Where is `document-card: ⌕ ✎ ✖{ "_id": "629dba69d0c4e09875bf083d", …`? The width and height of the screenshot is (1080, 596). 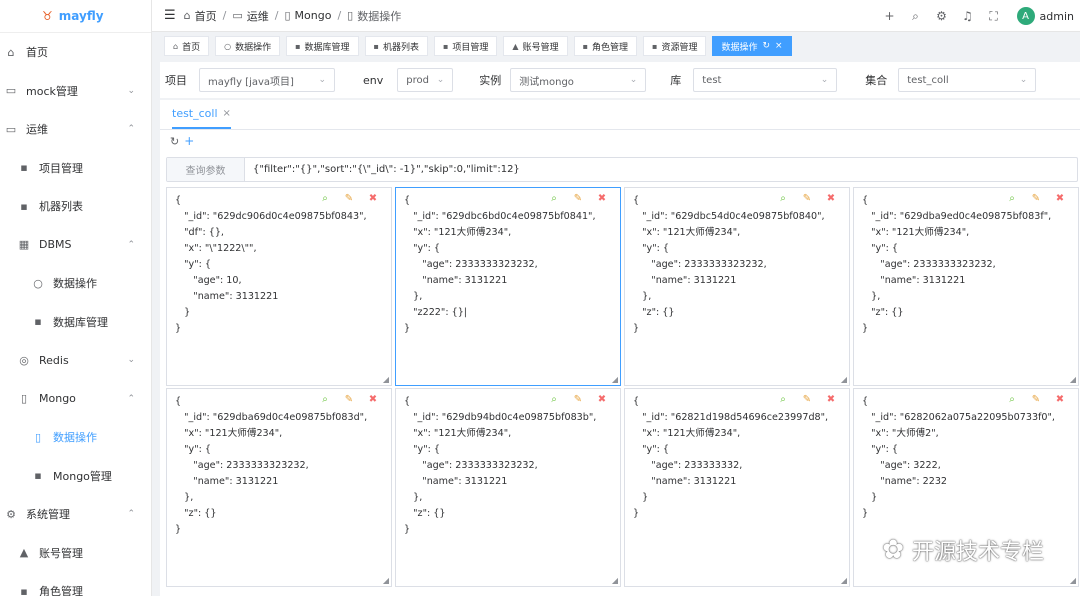 document-card: ⌕ ✎ ✖{ "_id": "629dba69d0c4e09875bf083d", … is located at coordinates (279, 487).